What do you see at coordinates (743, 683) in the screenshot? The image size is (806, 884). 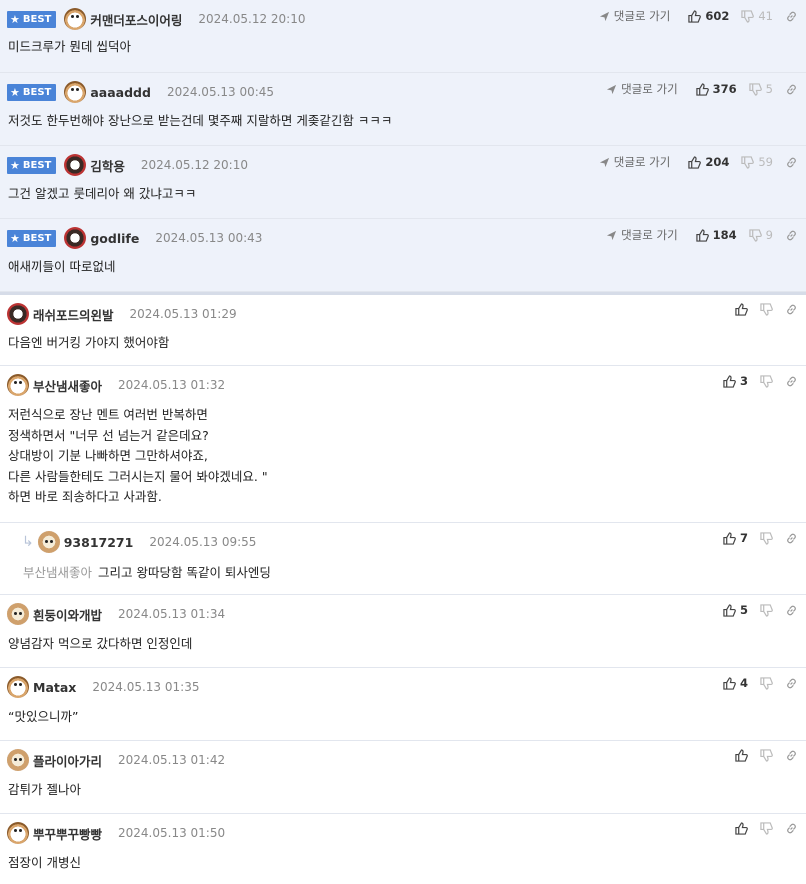 I see `upvote-count: 4` at bounding box center [743, 683].